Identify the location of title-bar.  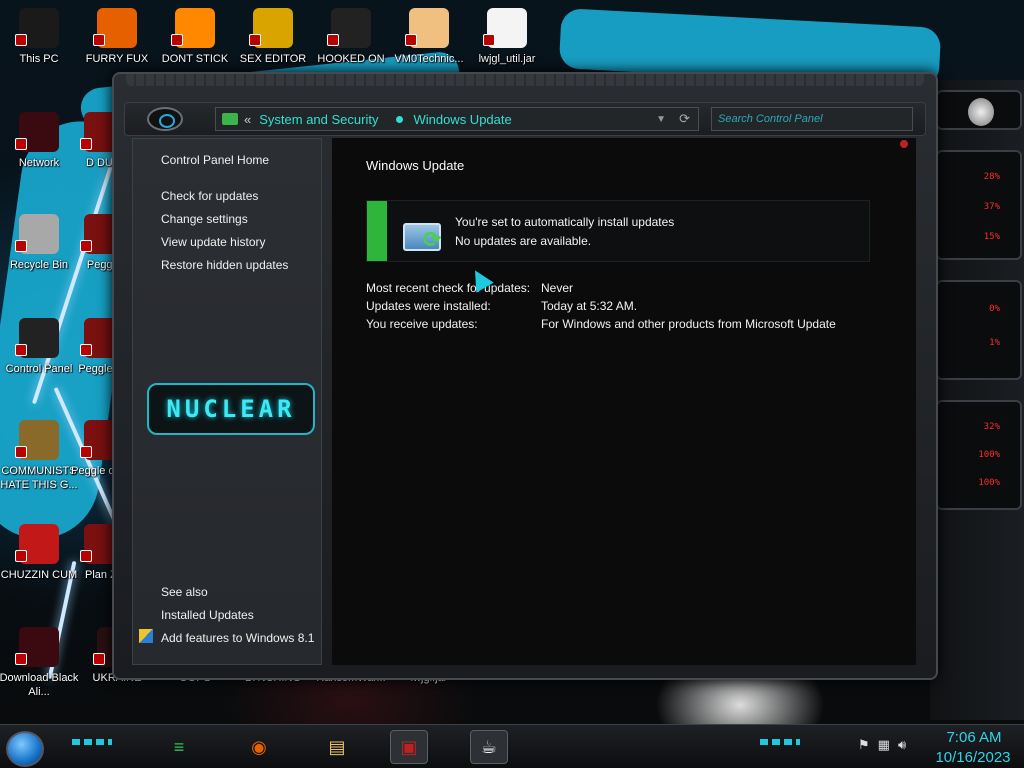
(525, 80).